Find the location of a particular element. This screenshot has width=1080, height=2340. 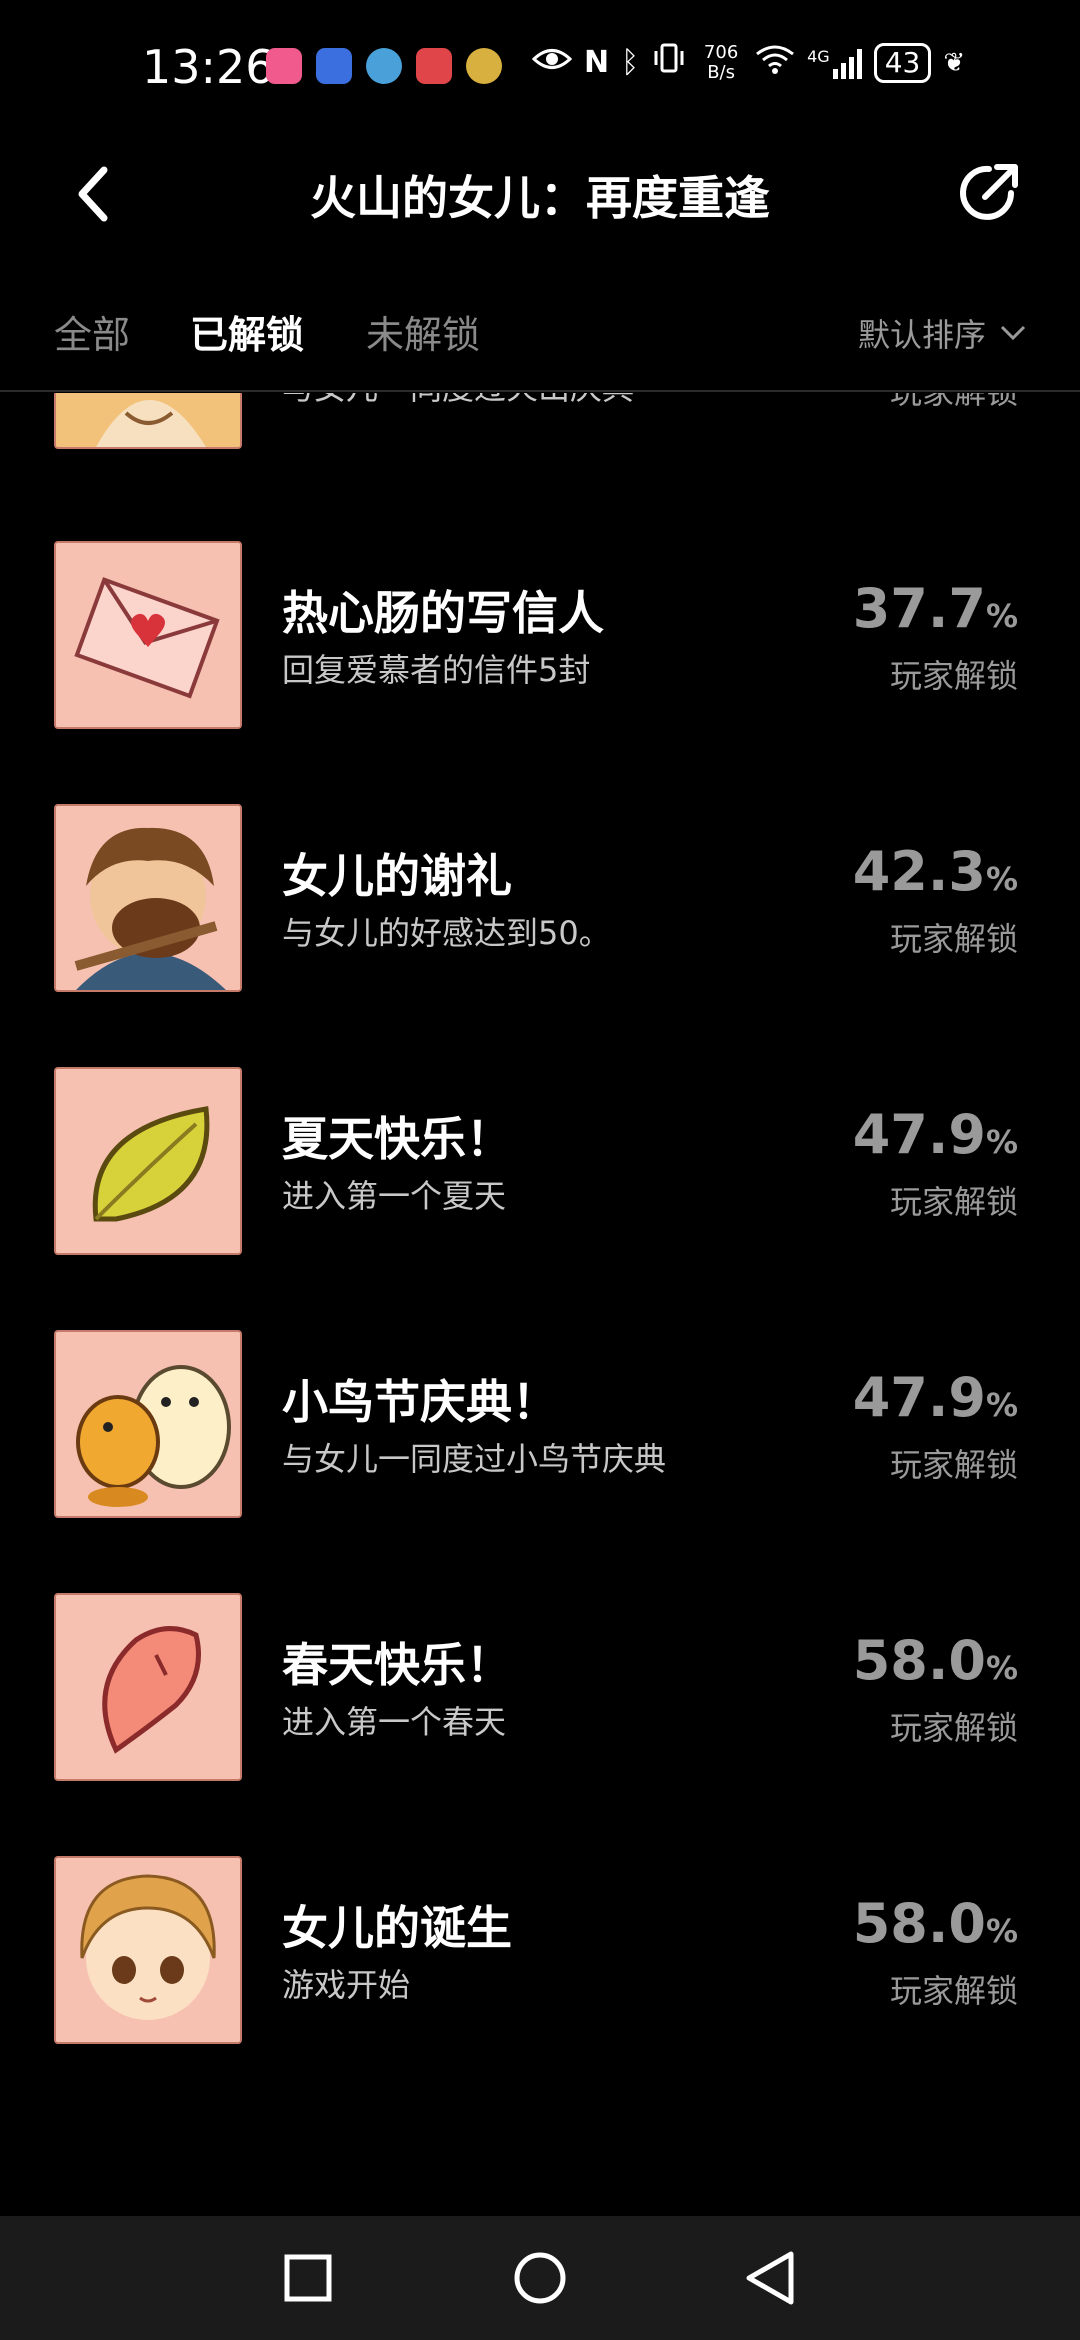

baidu-icon is located at coordinates (334, 66).